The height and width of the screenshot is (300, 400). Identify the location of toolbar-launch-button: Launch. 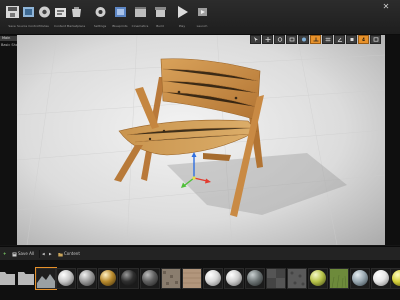
(202, 17).